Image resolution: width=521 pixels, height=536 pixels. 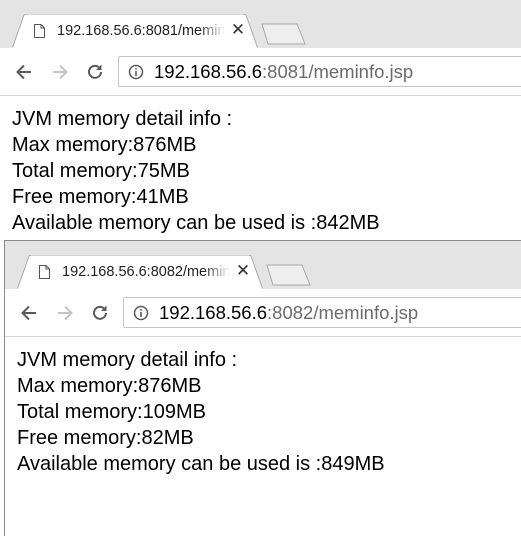 What do you see at coordinates (343, 312) in the screenshot?
I see `url-path: :8082/meminfo.jsp` at bounding box center [343, 312].